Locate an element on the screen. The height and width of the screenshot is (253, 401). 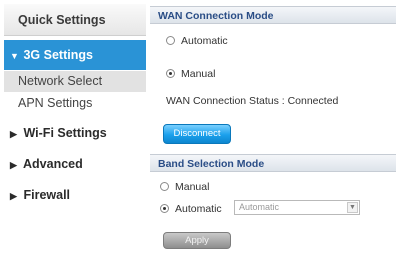
band-automatic-label: Automatic is located at coordinates (198, 209).